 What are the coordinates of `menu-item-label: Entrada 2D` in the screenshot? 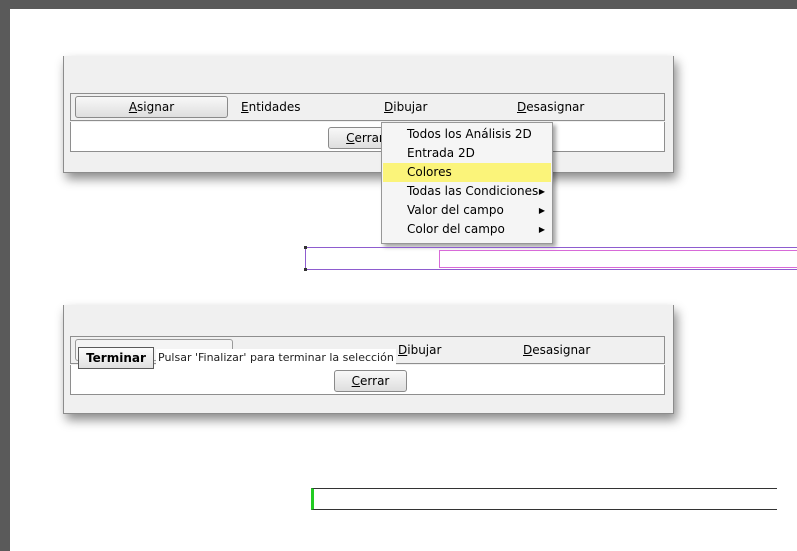 It's located at (441, 153).